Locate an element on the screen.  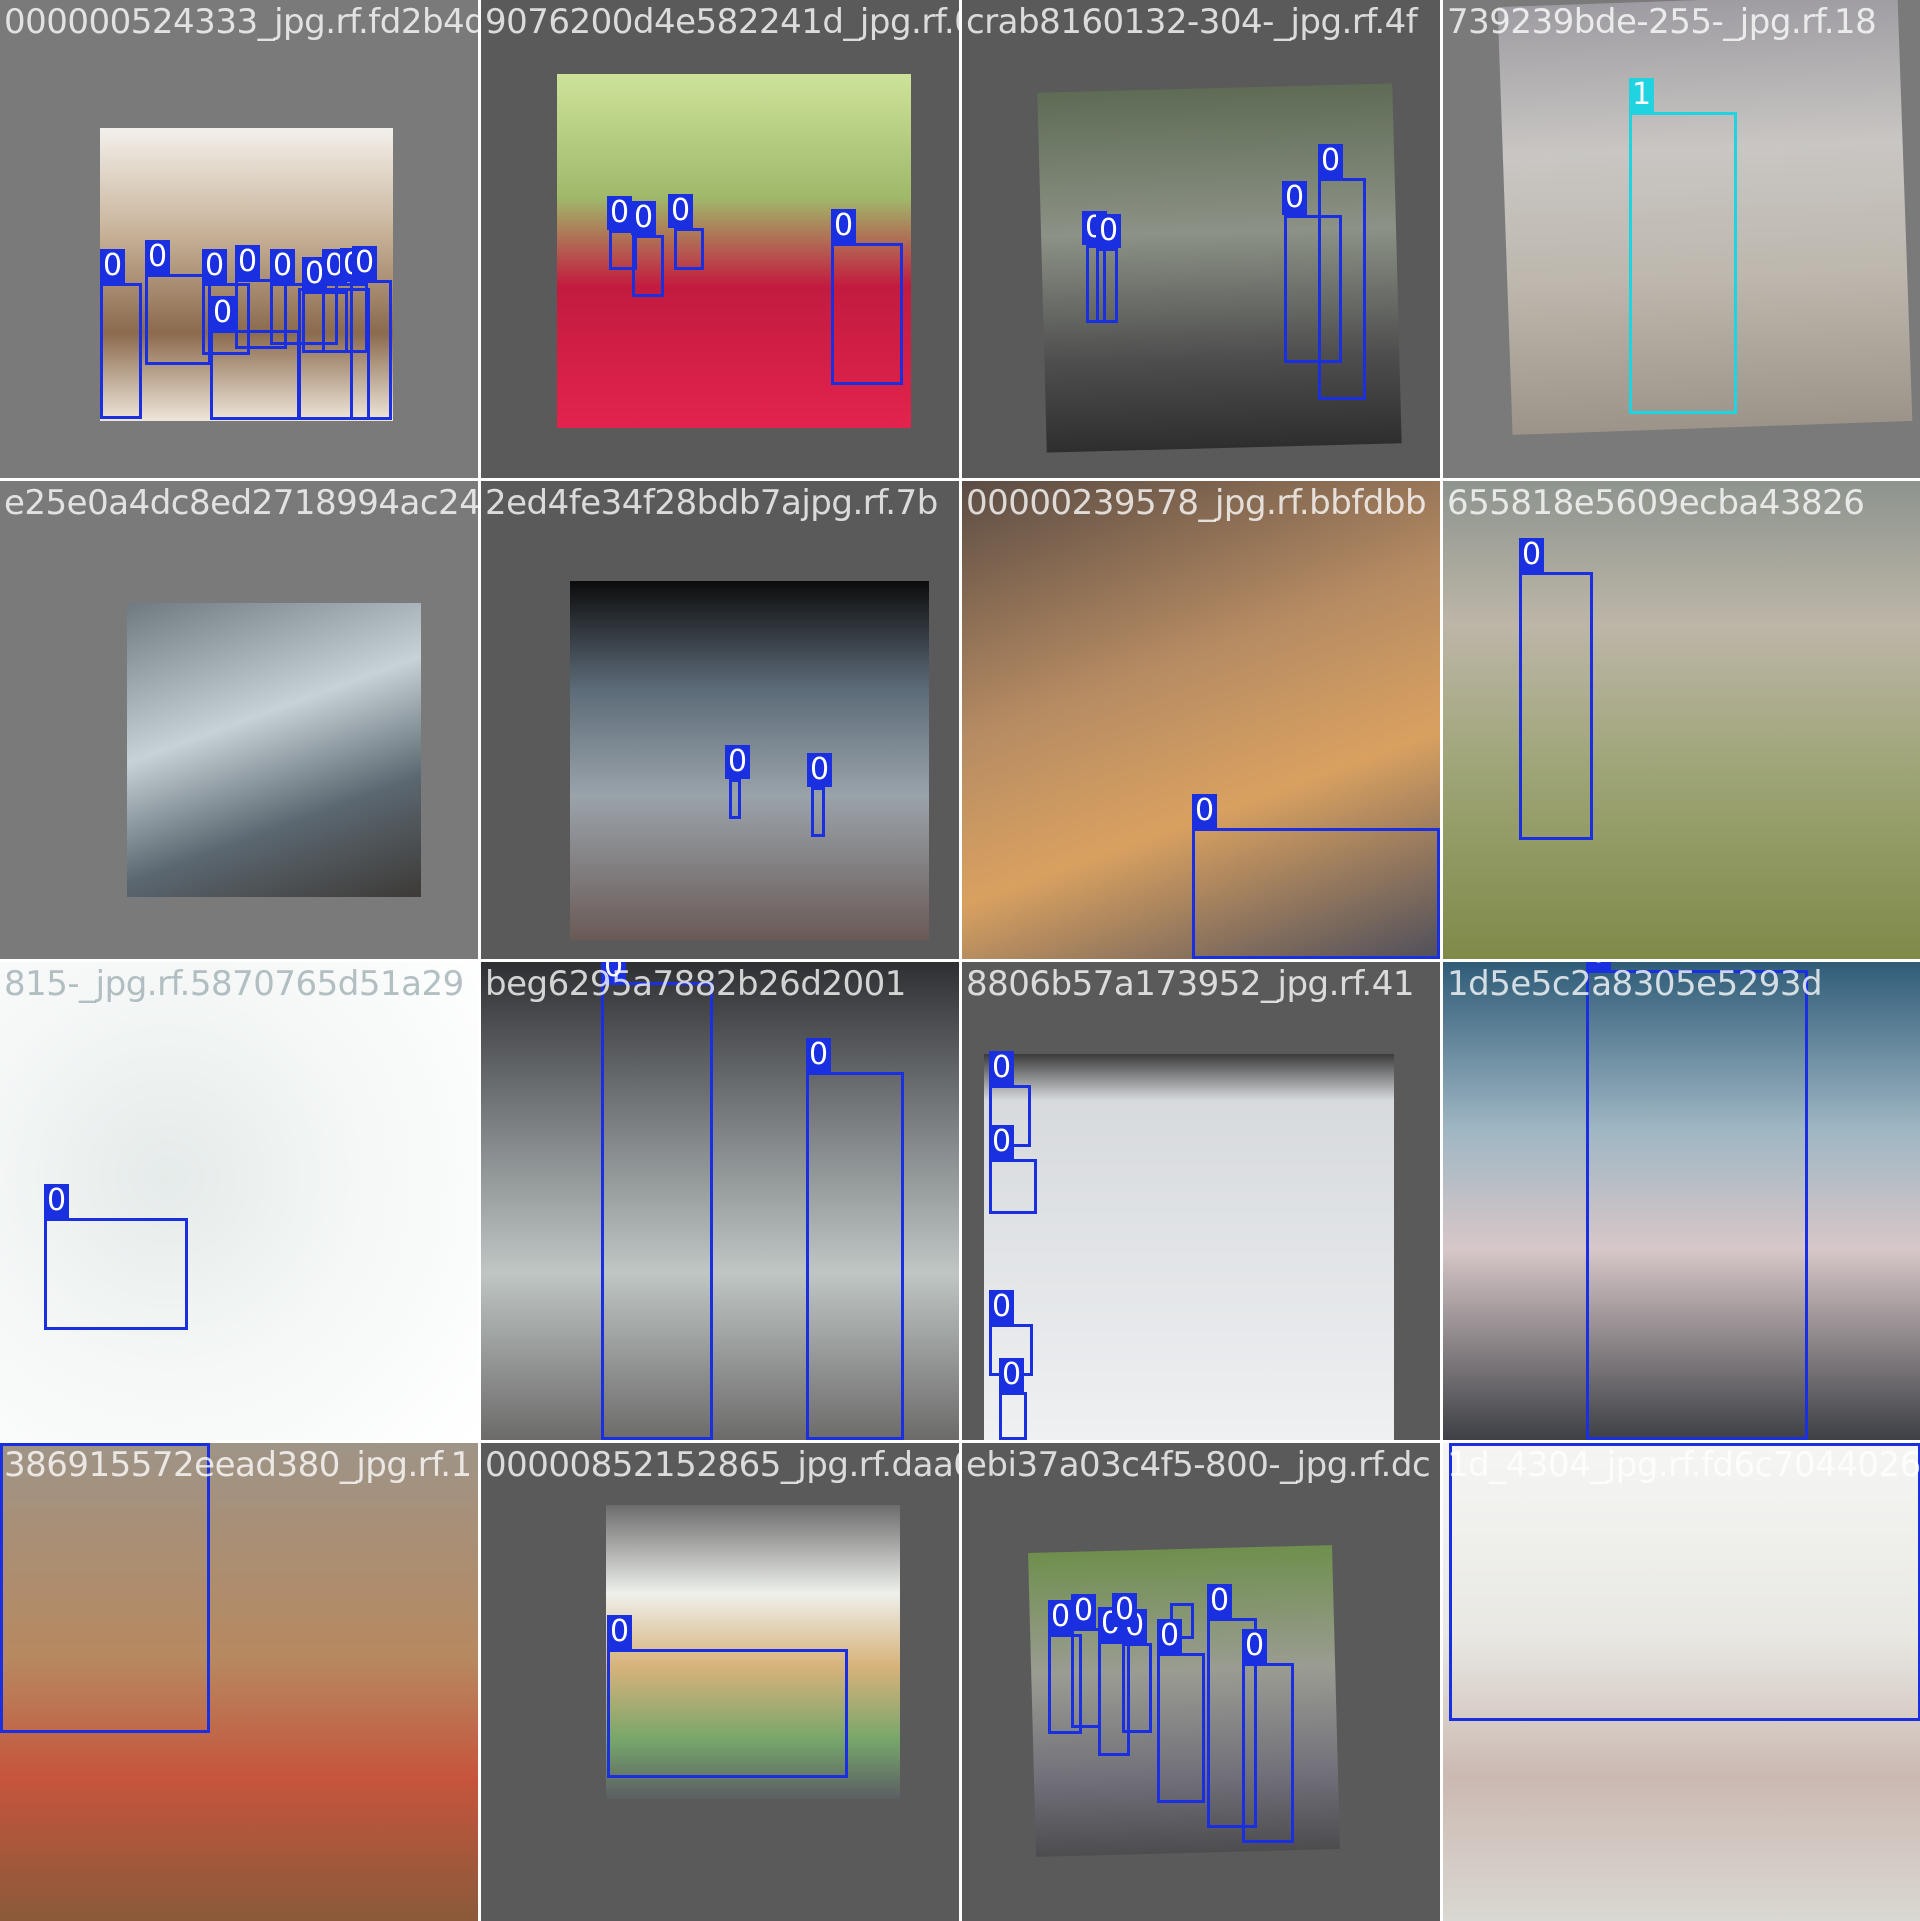
tile-filename: 2ed4fe34f28bdb7ajpg.rf.7b is located at coordinates (711, 503).